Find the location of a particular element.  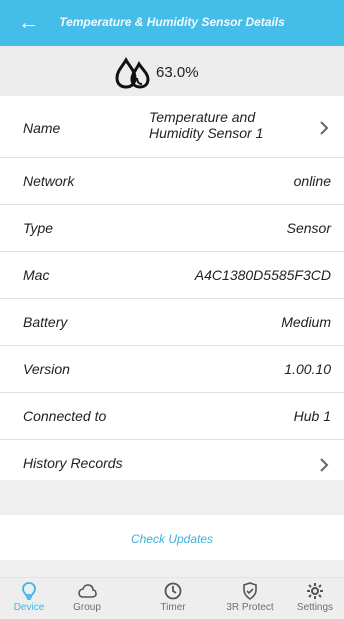

nav-label: 3R Protect is located at coordinates (250, 607).